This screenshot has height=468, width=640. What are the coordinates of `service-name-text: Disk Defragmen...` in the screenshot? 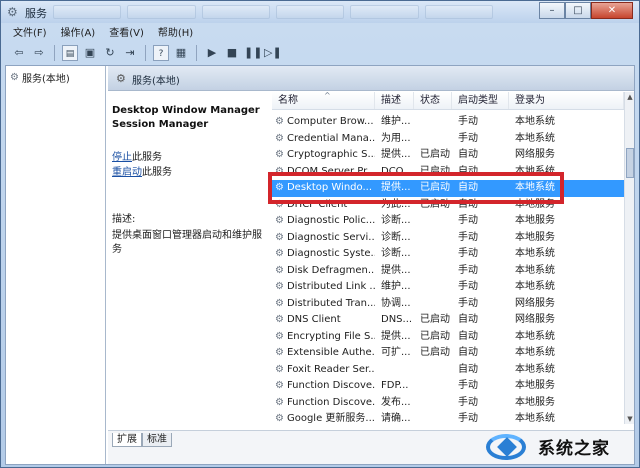 It's located at (330, 270).